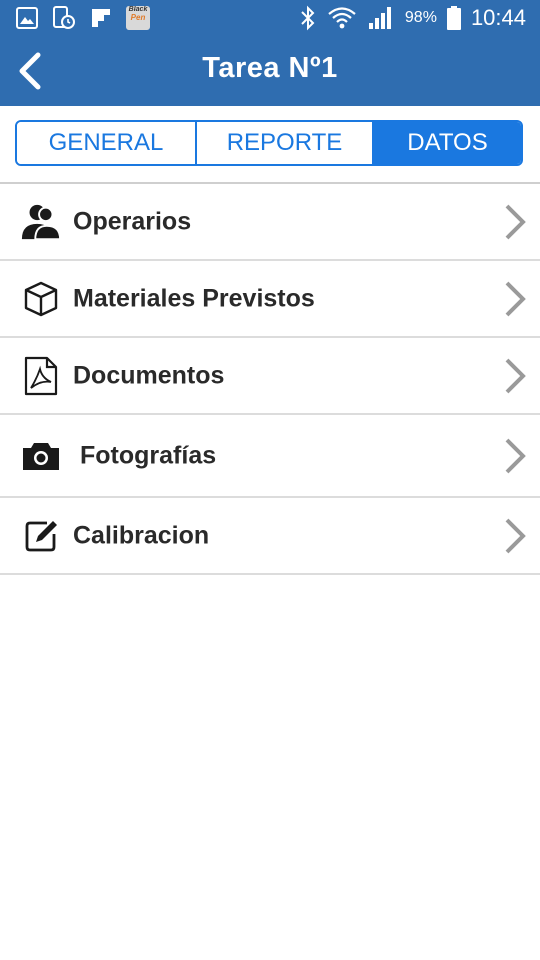 This screenshot has width=540, height=960. I want to click on gallery-icon, so click(27, 18).